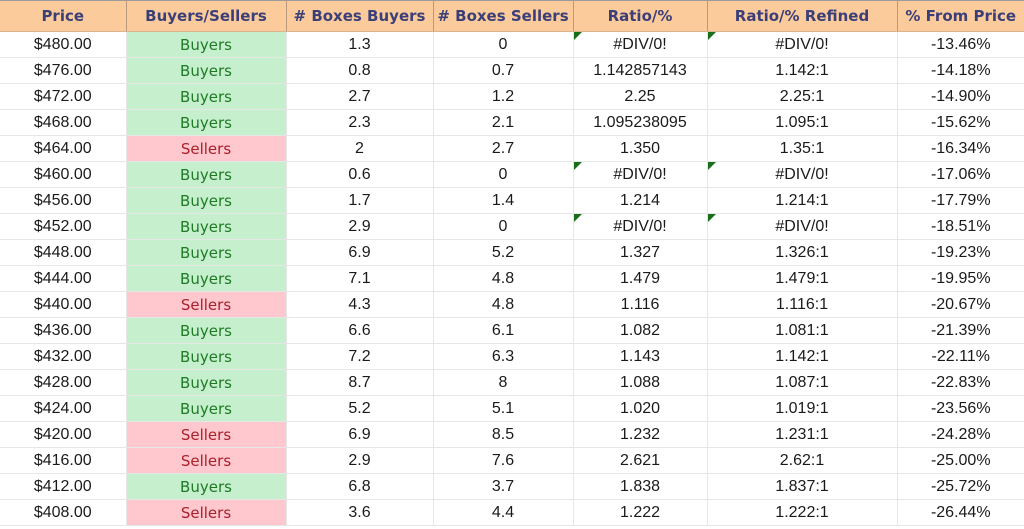  Describe the element at coordinates (640, 122) in the screenshot. I see `cell-ratio: 1.095238095` at that location.